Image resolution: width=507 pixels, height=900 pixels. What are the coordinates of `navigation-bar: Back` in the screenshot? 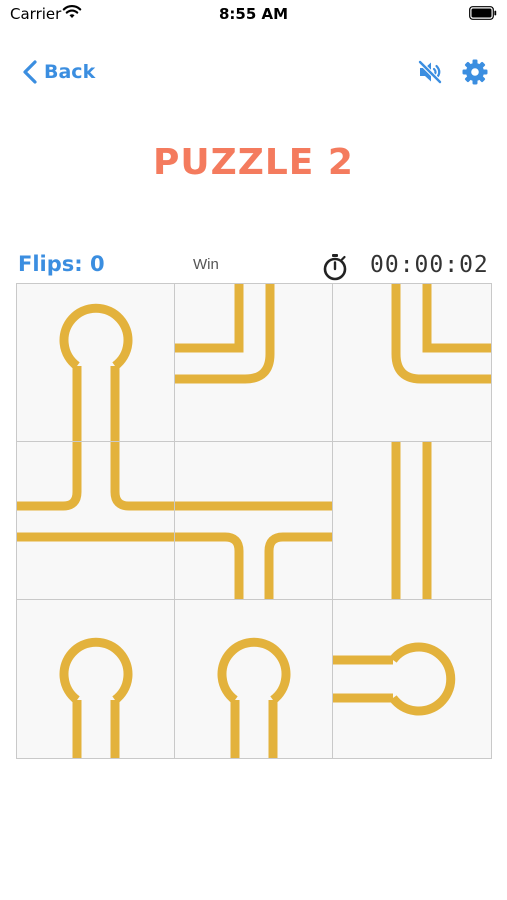 It's located at (253, 72).